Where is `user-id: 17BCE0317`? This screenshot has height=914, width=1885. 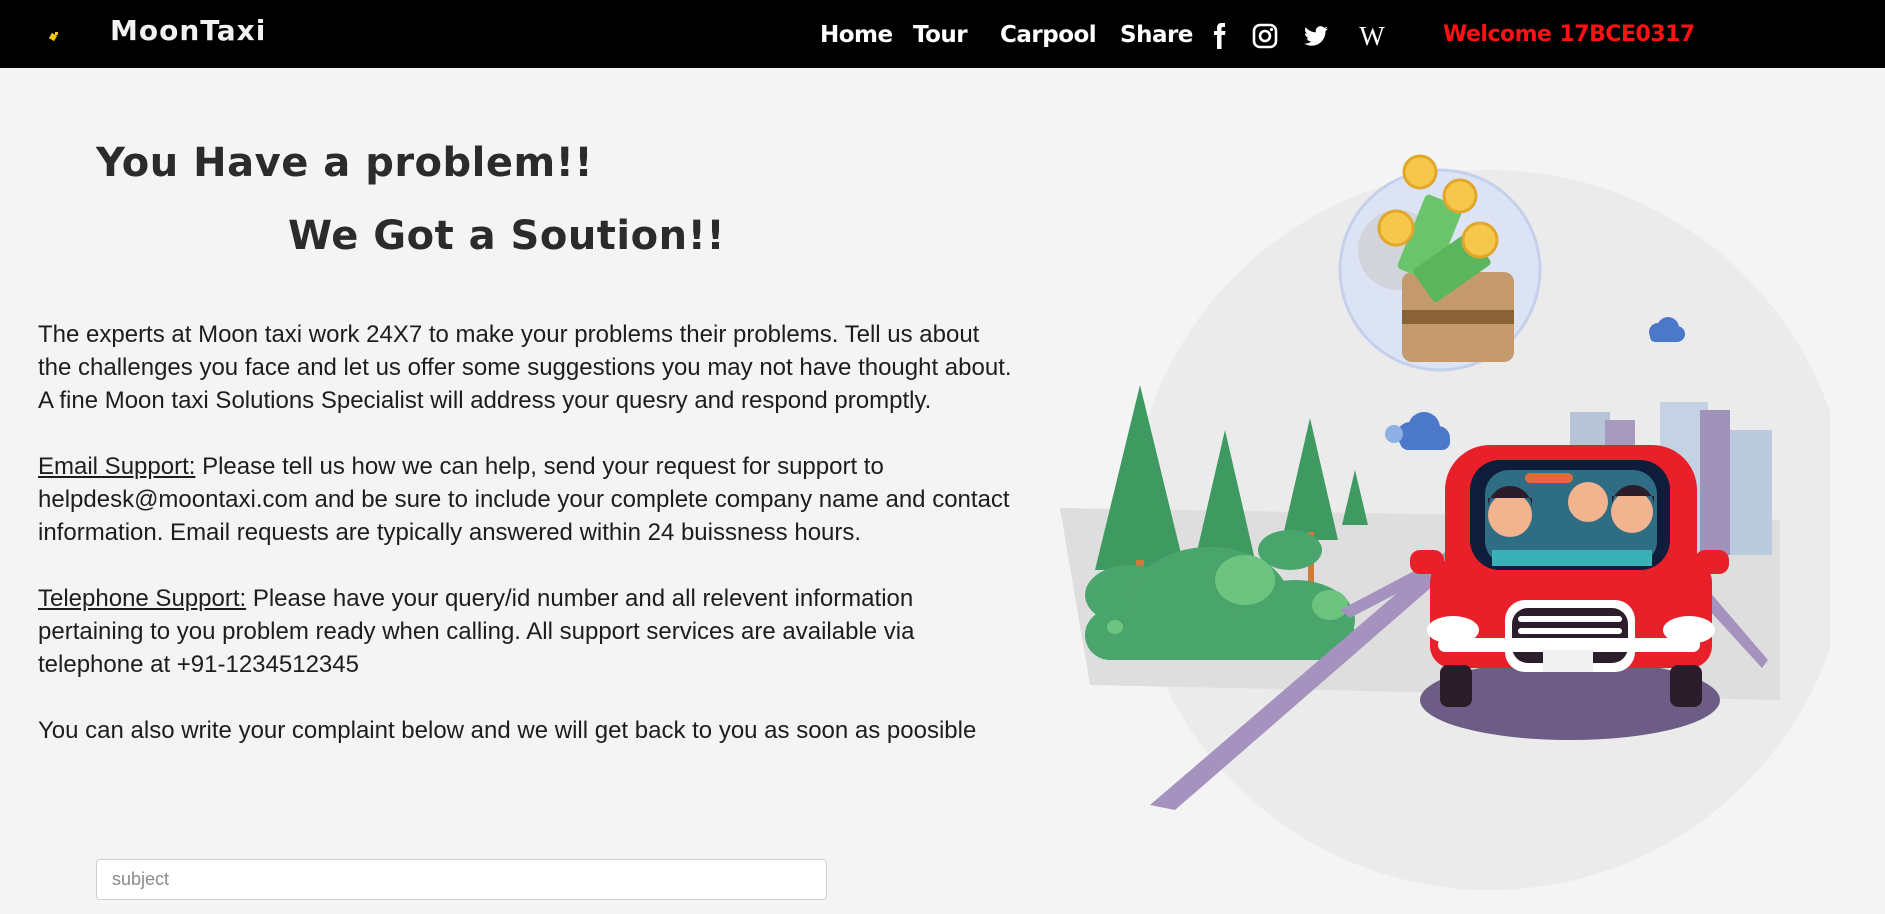 user-id: 17BCE0317 is located at coordinates (1627, 34).